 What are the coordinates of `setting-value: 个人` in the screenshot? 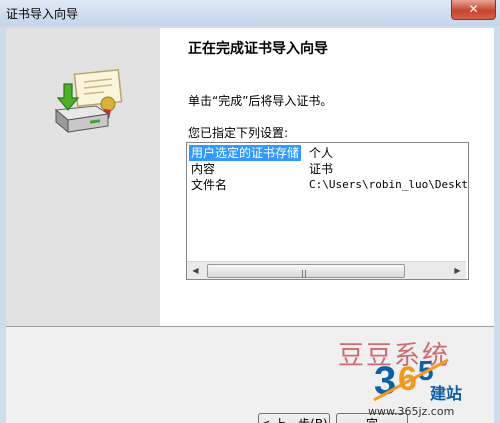 It's located at (321, 153).